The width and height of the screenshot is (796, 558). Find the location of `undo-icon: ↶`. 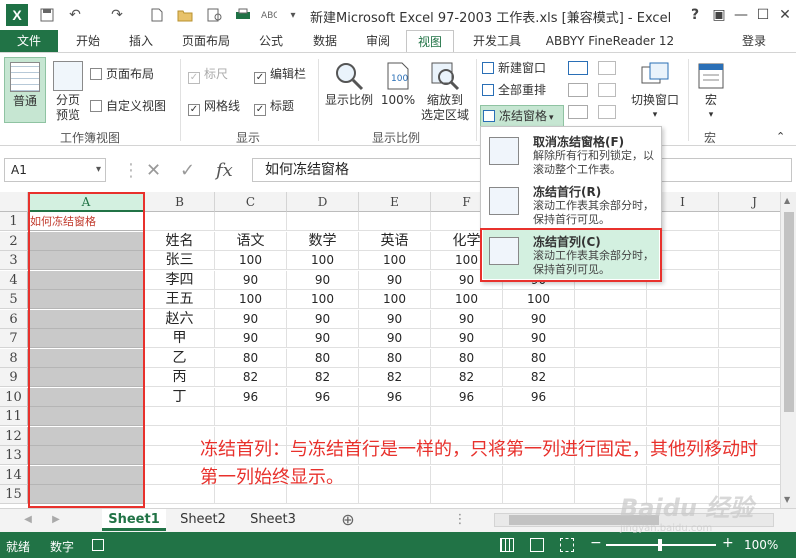

undo-icon: ↶ is located at coordinates (75, 15).